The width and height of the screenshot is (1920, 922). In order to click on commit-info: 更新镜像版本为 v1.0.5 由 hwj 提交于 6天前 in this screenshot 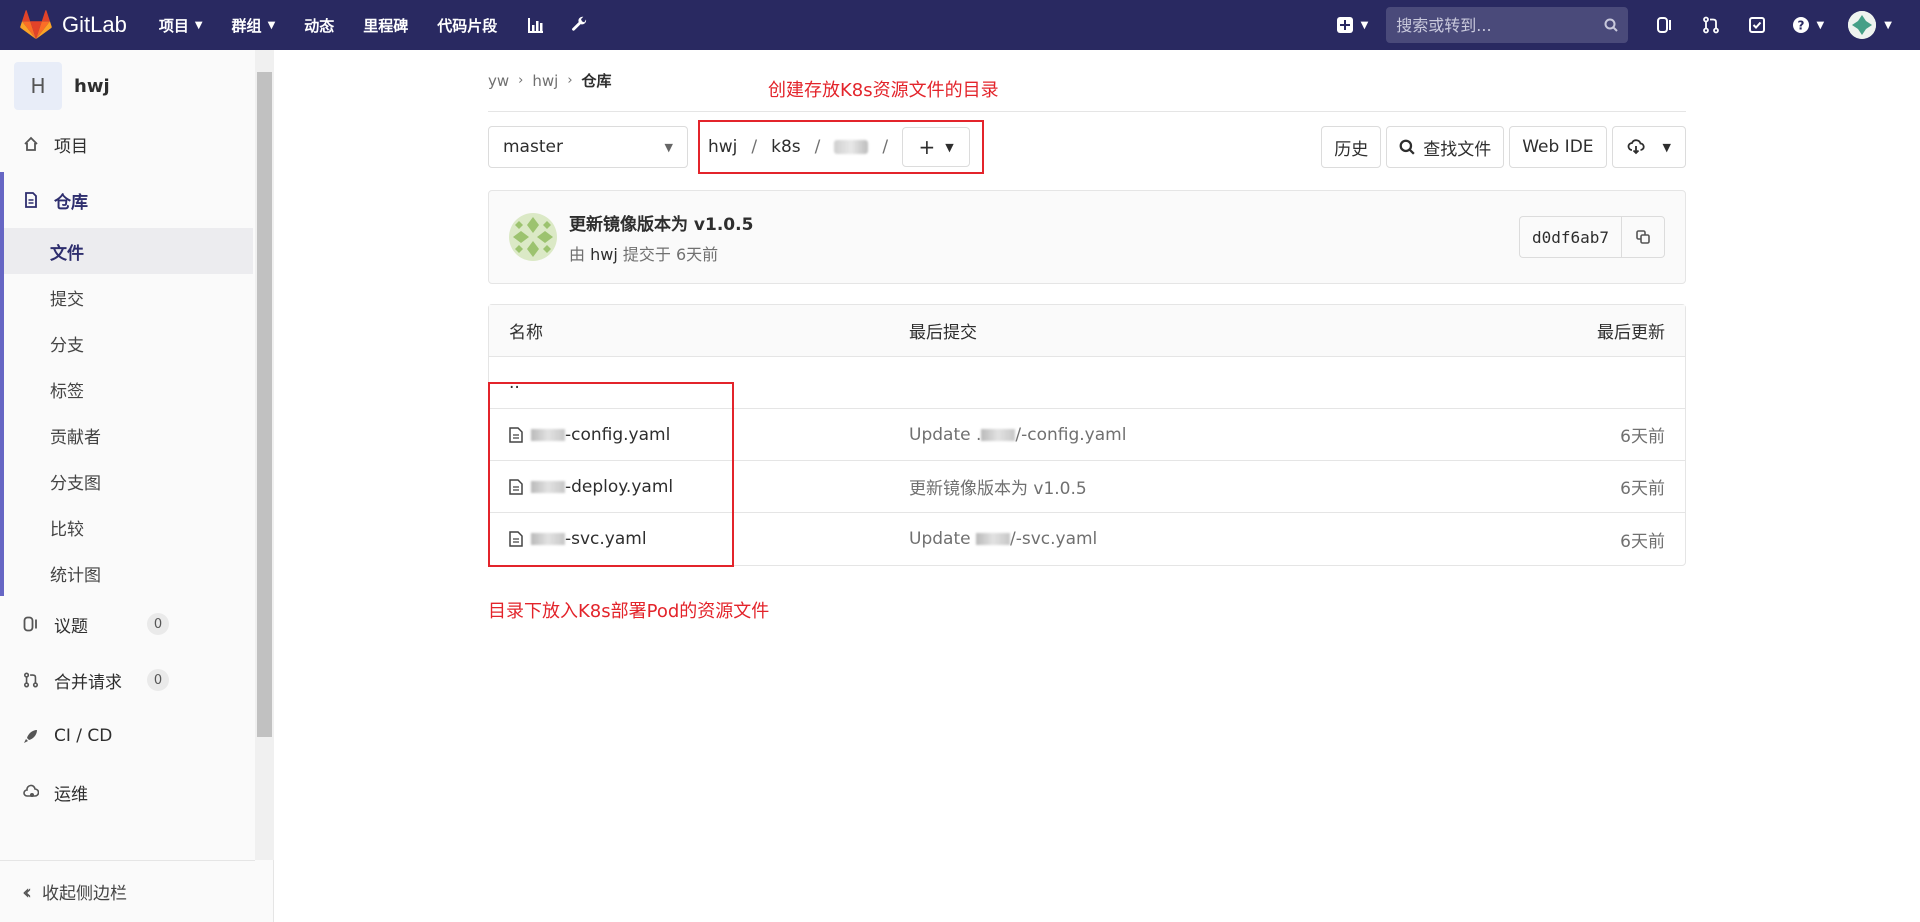, I will do `click(661, 237)`.